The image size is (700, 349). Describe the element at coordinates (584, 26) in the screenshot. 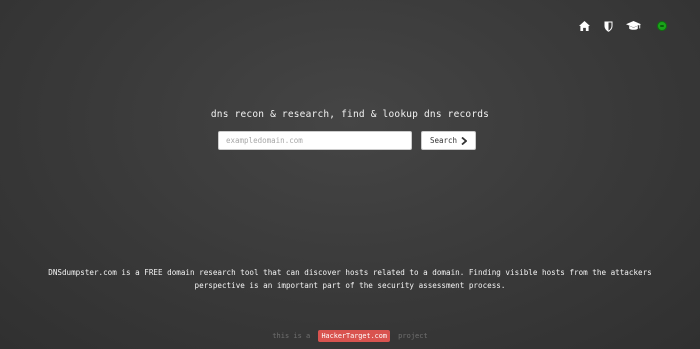

I see `home-icon` at that location.